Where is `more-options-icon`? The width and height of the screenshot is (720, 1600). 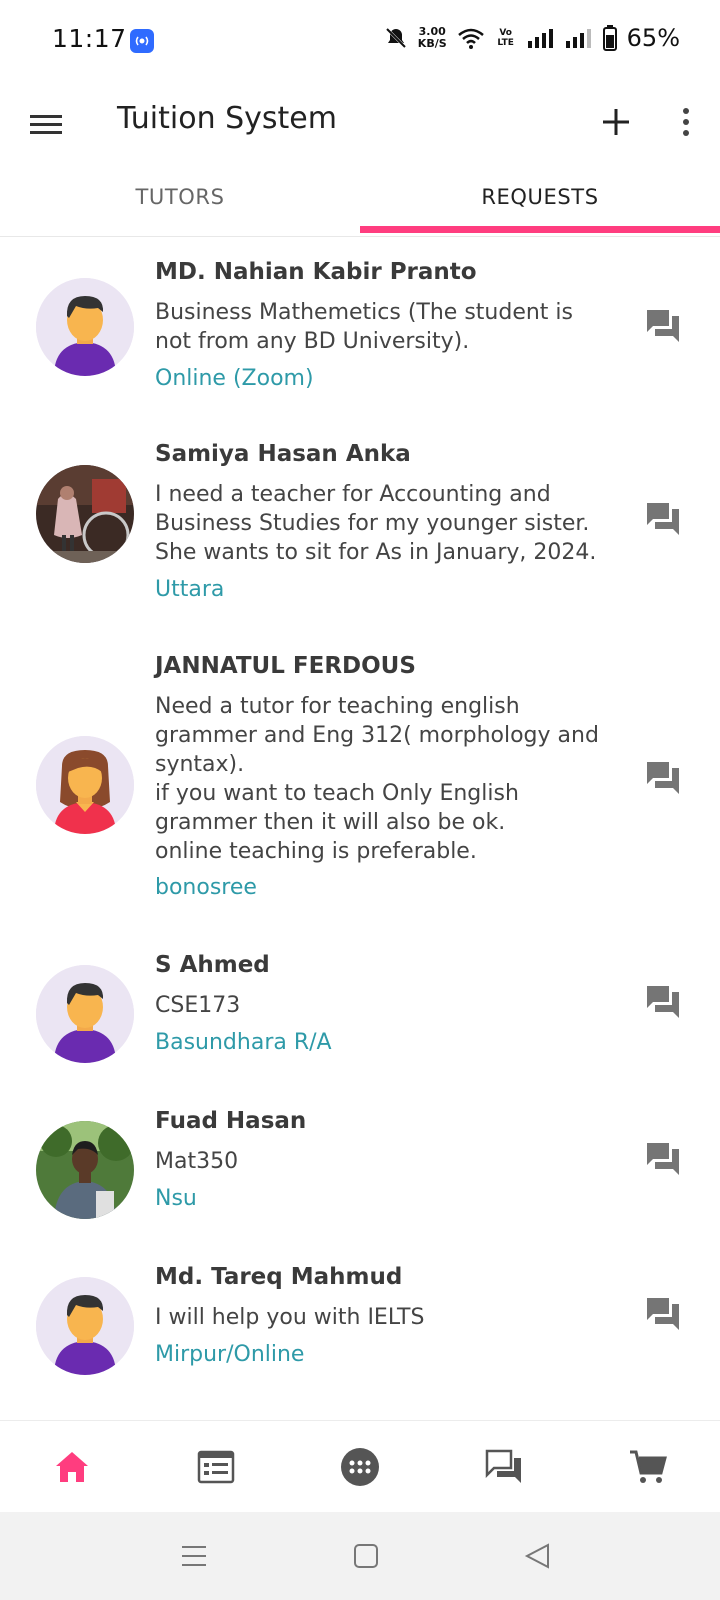 more-options-icon is located at coordinates (686, 122).